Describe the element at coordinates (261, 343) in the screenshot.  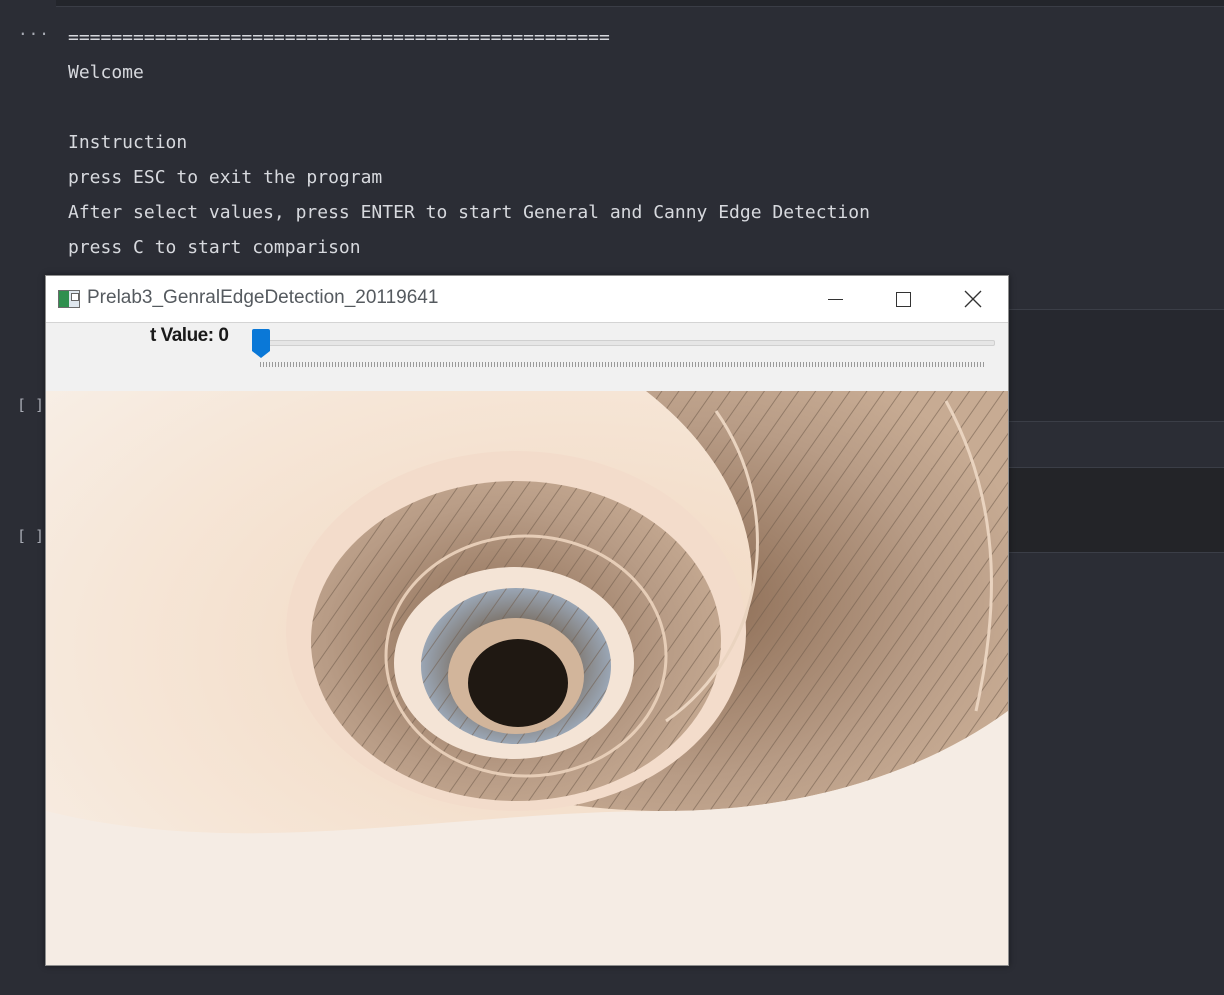
I see `trackbar-thumb` at that location.